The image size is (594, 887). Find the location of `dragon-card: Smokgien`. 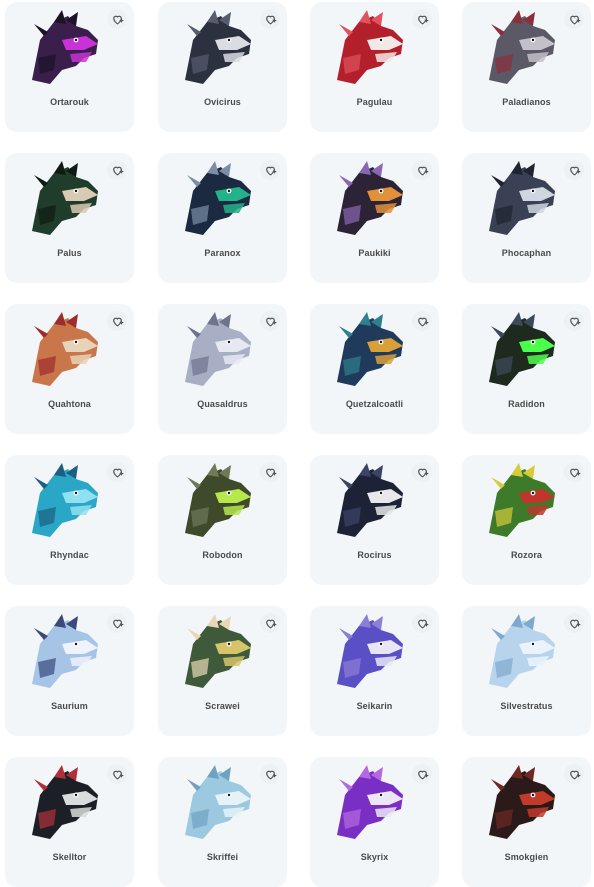

dragon-card: Smokgien is located at coordinates (526, 822).